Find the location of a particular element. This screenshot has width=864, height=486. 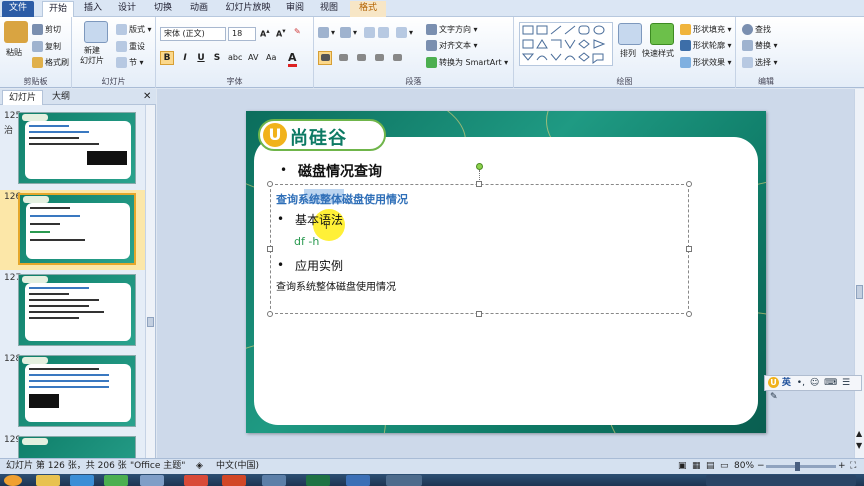

command-text: df -h is located at coordinates (306, 241).